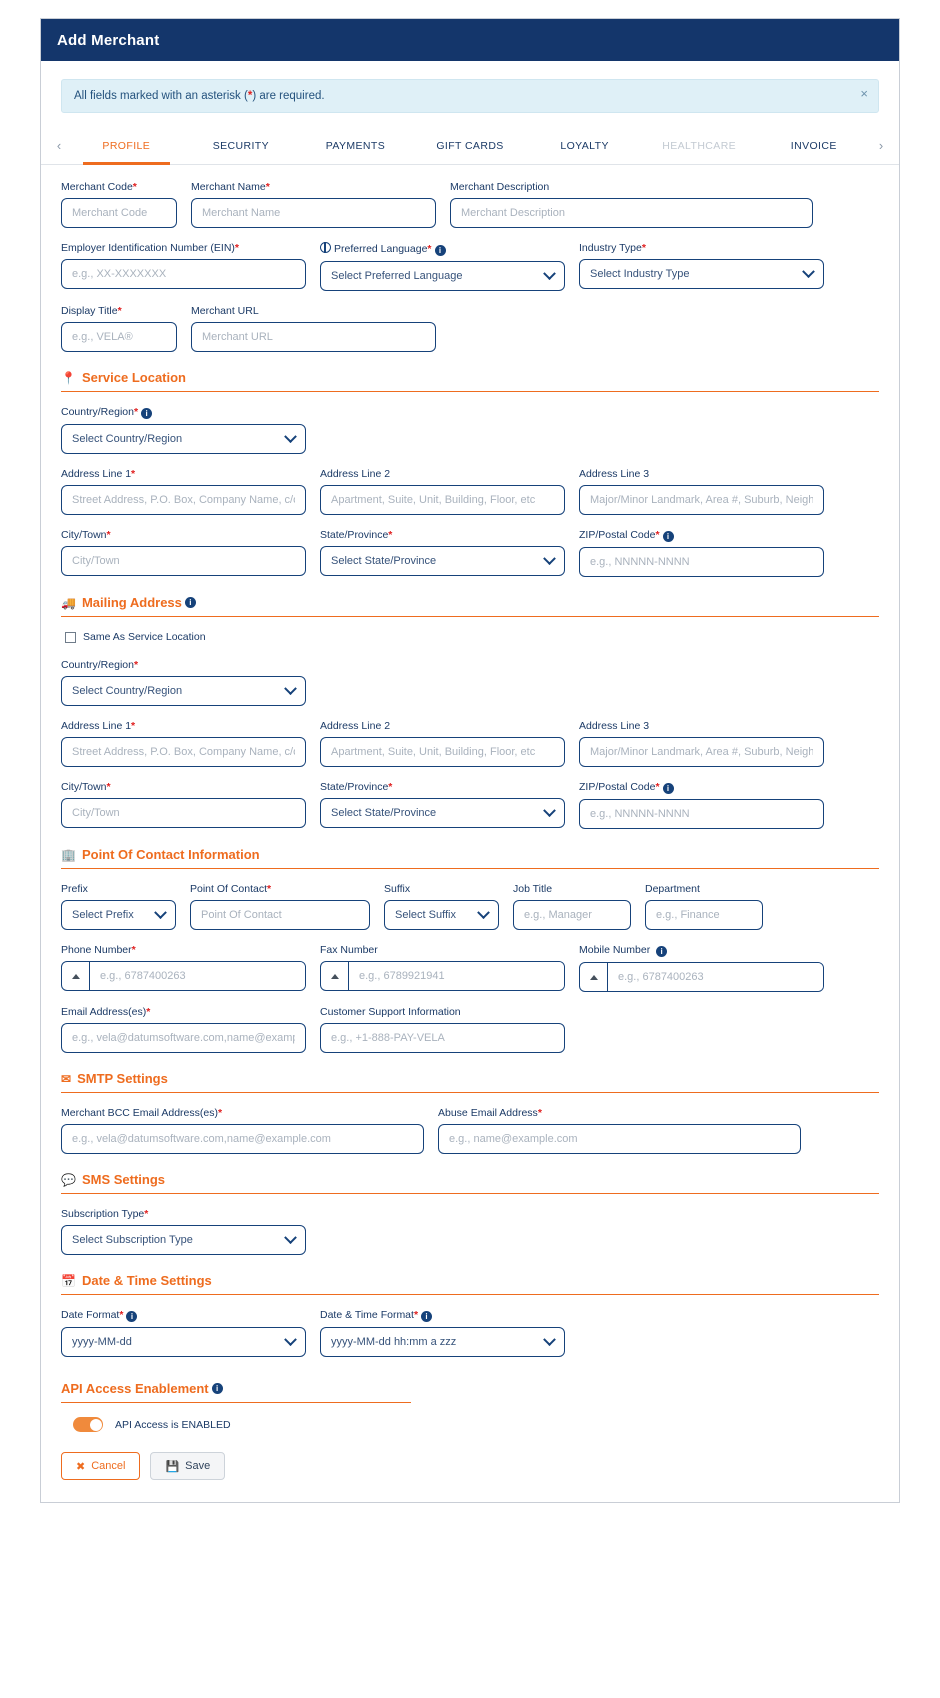 The image size is (940, 1698). Describe the element at coordinates (241, 145) in the screenshot. I see `tab-security: SECURITY` at that location.